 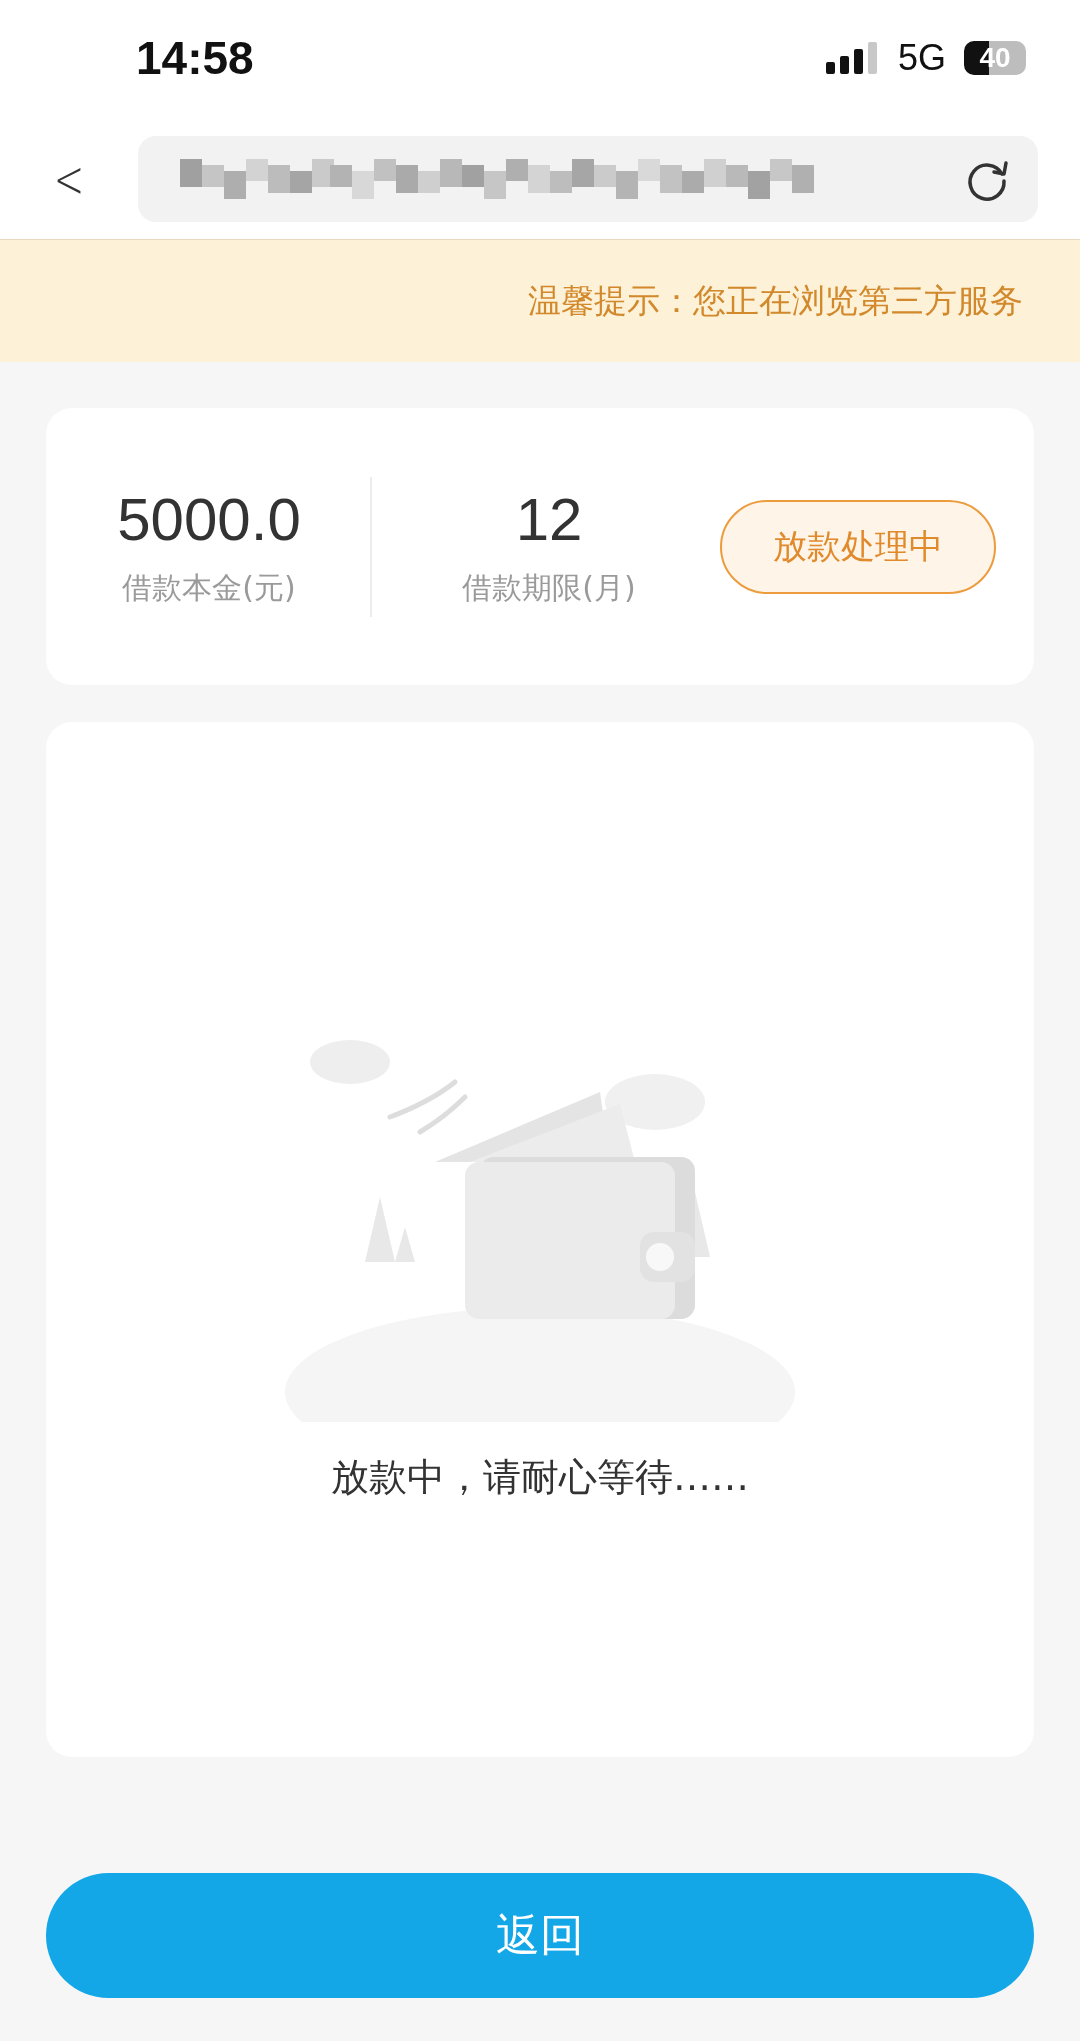 What do you see at coordinates (775, 300) in the screenshot?
I see `notice-text: 温馨提示：您正在浏览第三方服务` at bounding box center [775, 300].